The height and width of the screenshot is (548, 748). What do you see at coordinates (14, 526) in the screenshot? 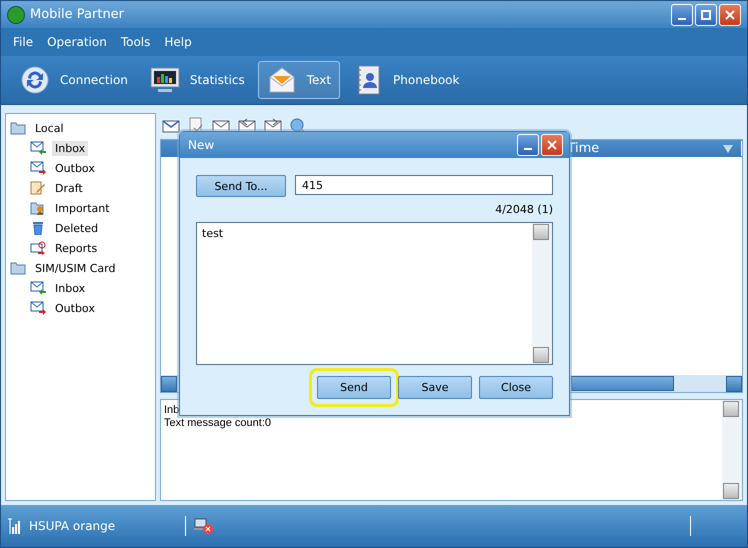
I see `signal-icon` at bounding box center [14, 526].